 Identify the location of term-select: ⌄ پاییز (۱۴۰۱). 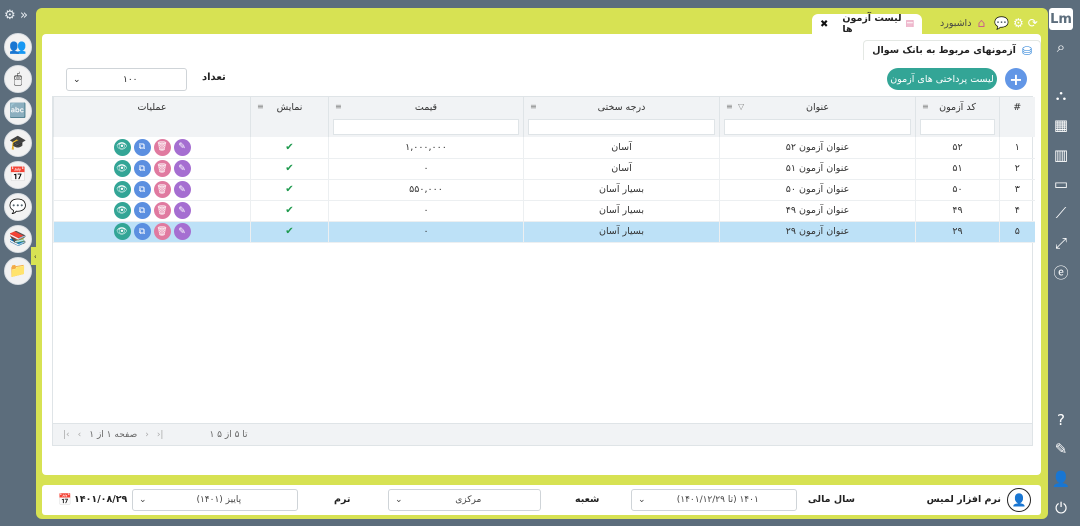
(215, 500).